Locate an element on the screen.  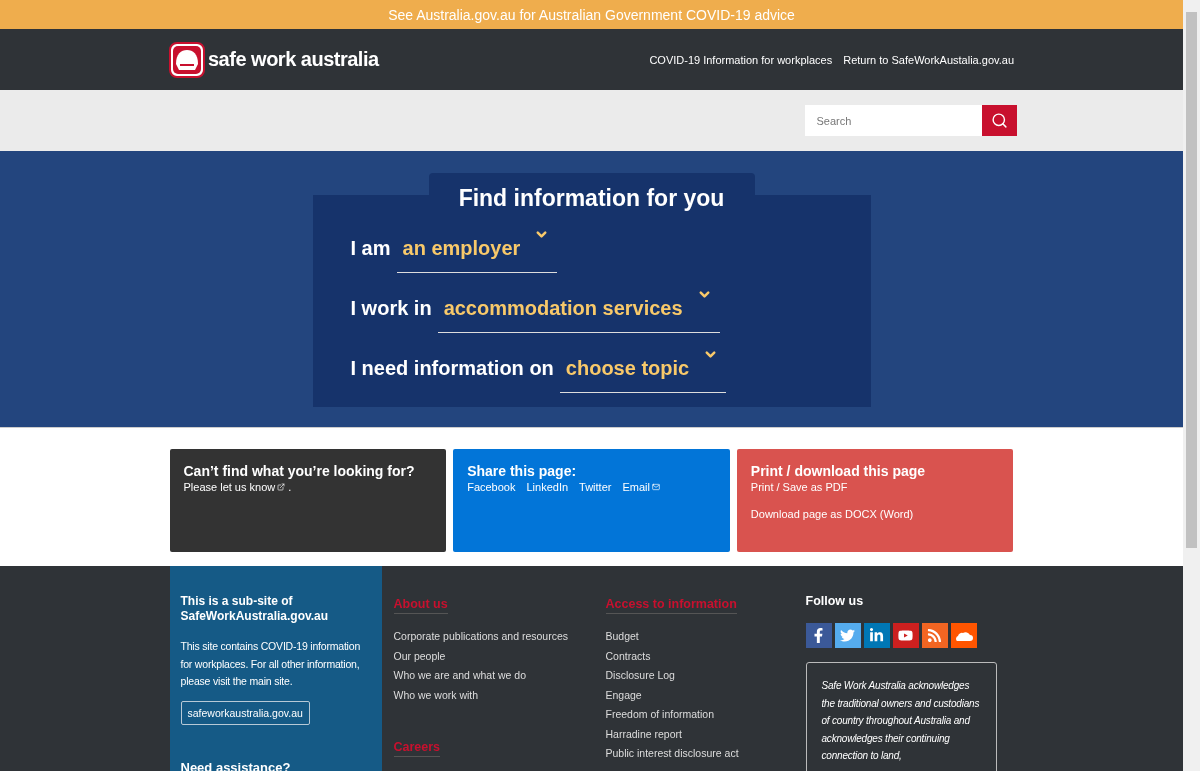
download-link: Download page as DOCX (Word) is located at coordinates (832, 514).